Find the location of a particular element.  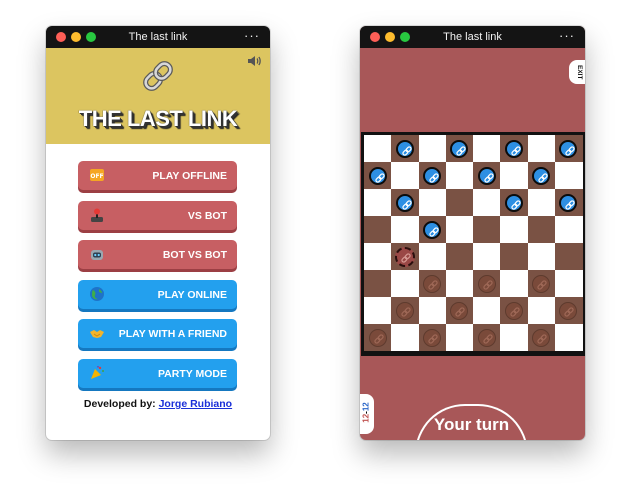

globe-icon is located at coordinates (97, 294).